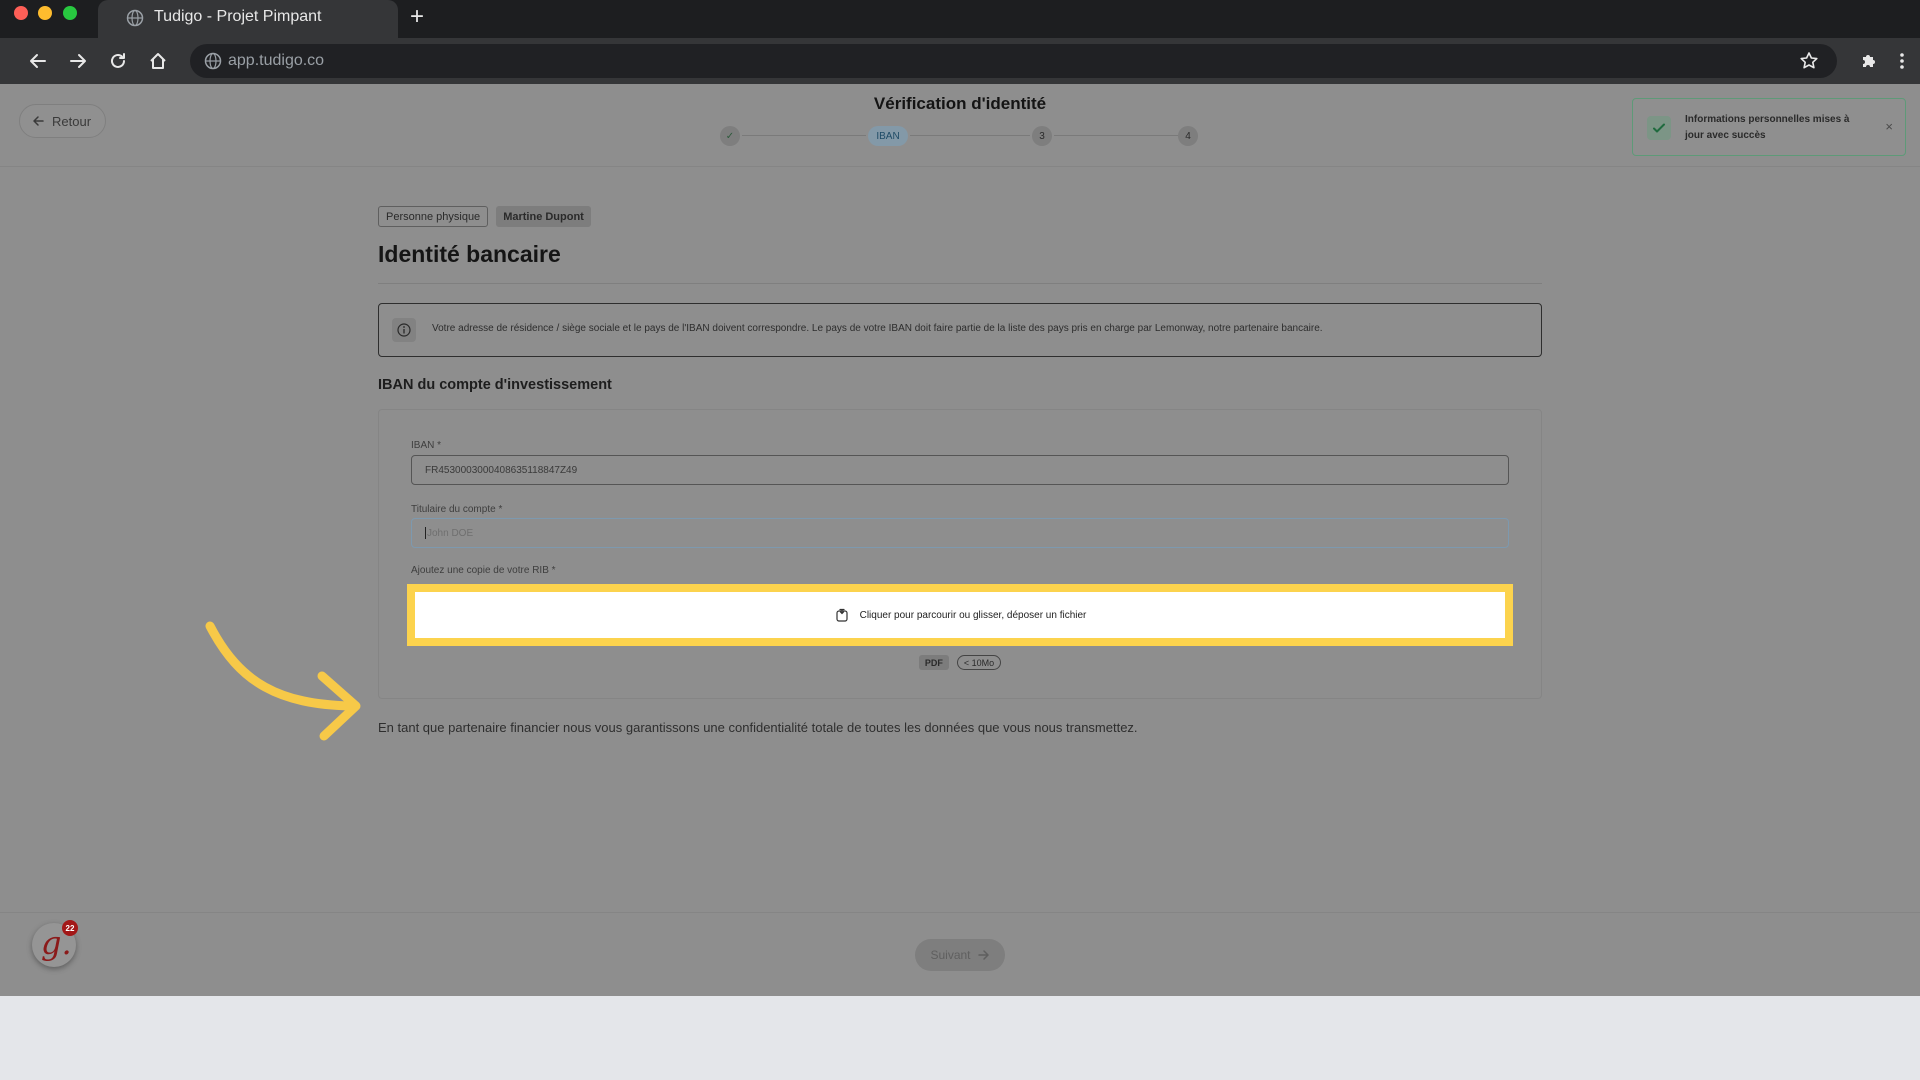  Describe the element at coordinates (1869, 61) in the screenshot. I see `extensions-puzzle-icon` at that location.